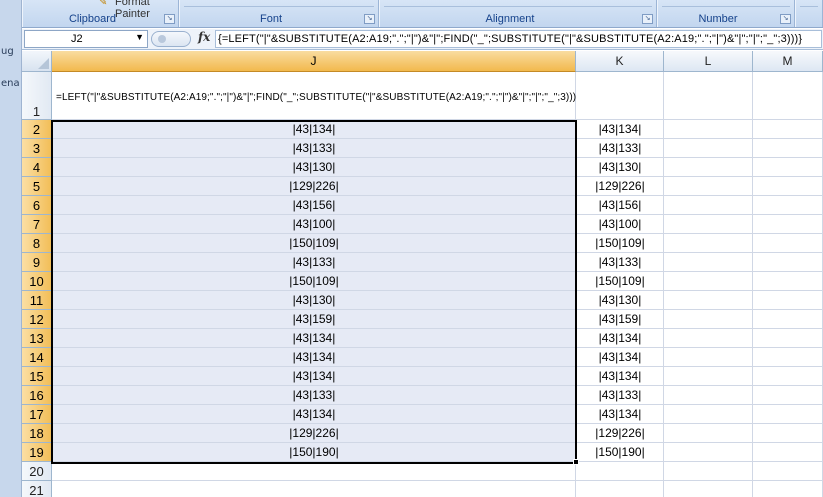  Describe the element at coordinates (576, 462) in the screenshot. I see `fill-handle` at that location.